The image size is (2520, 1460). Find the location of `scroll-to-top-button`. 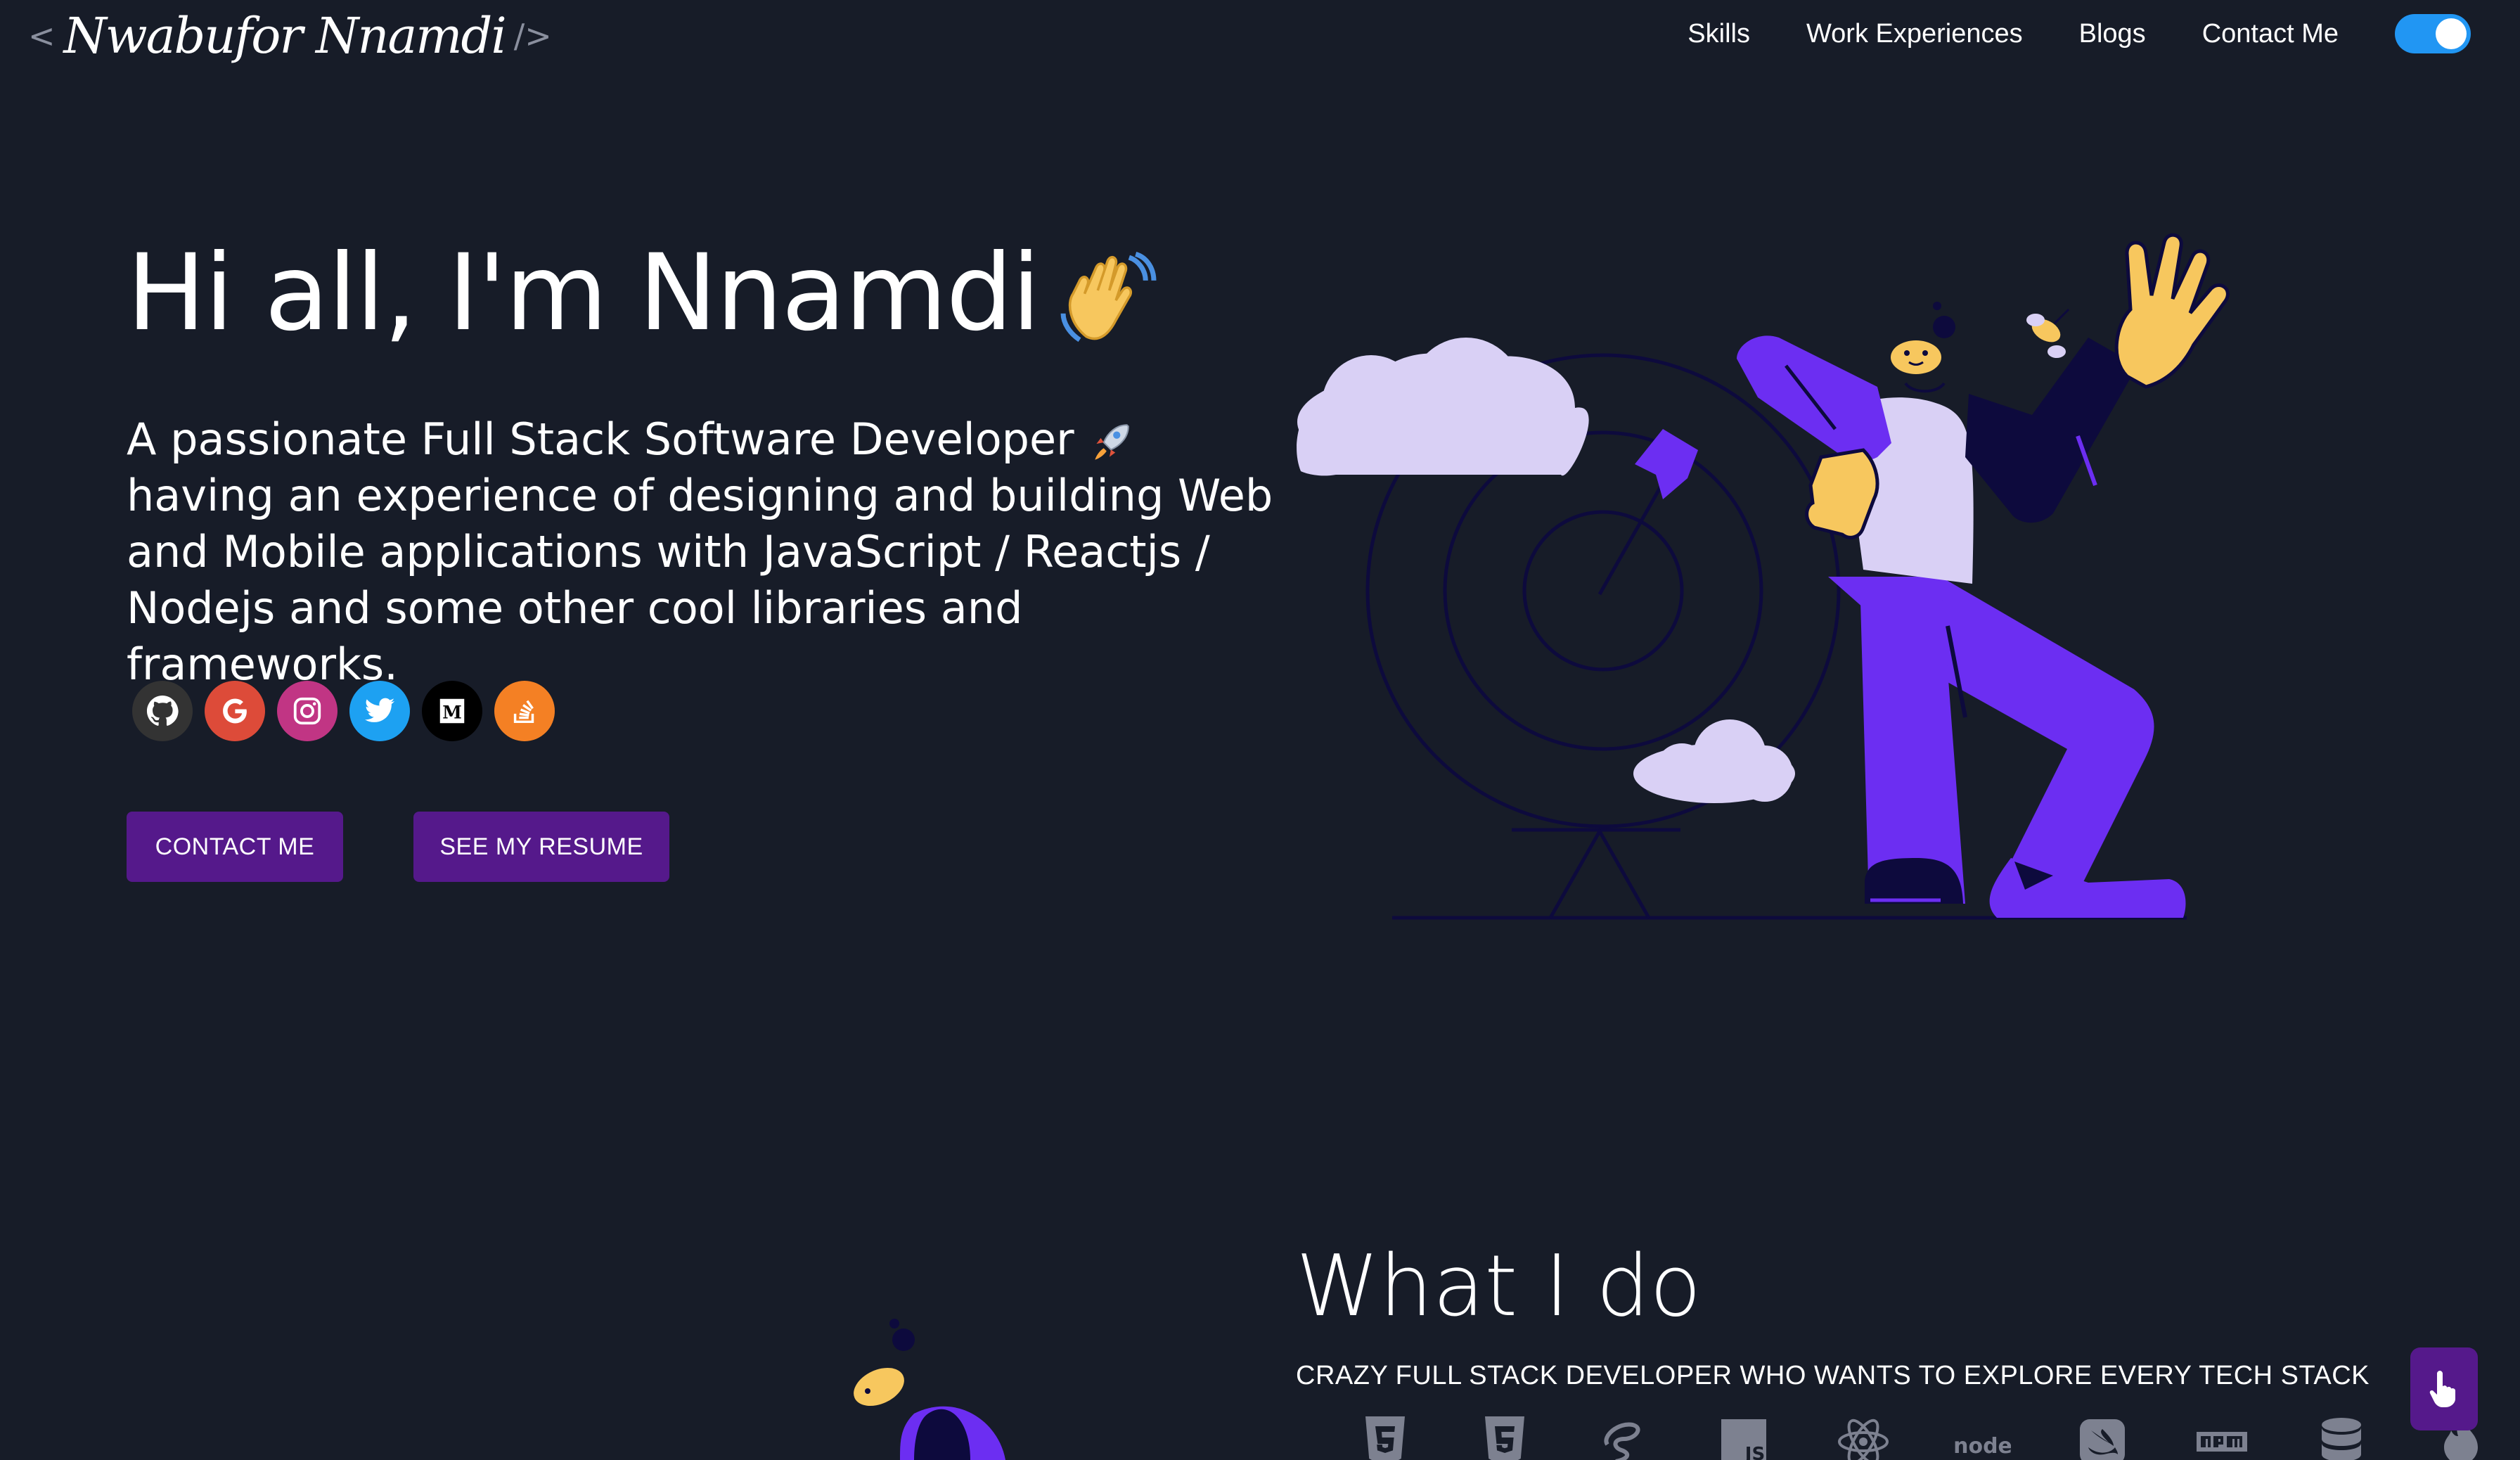

scroll-to-top-button is located at coordinates (2444, 1388).